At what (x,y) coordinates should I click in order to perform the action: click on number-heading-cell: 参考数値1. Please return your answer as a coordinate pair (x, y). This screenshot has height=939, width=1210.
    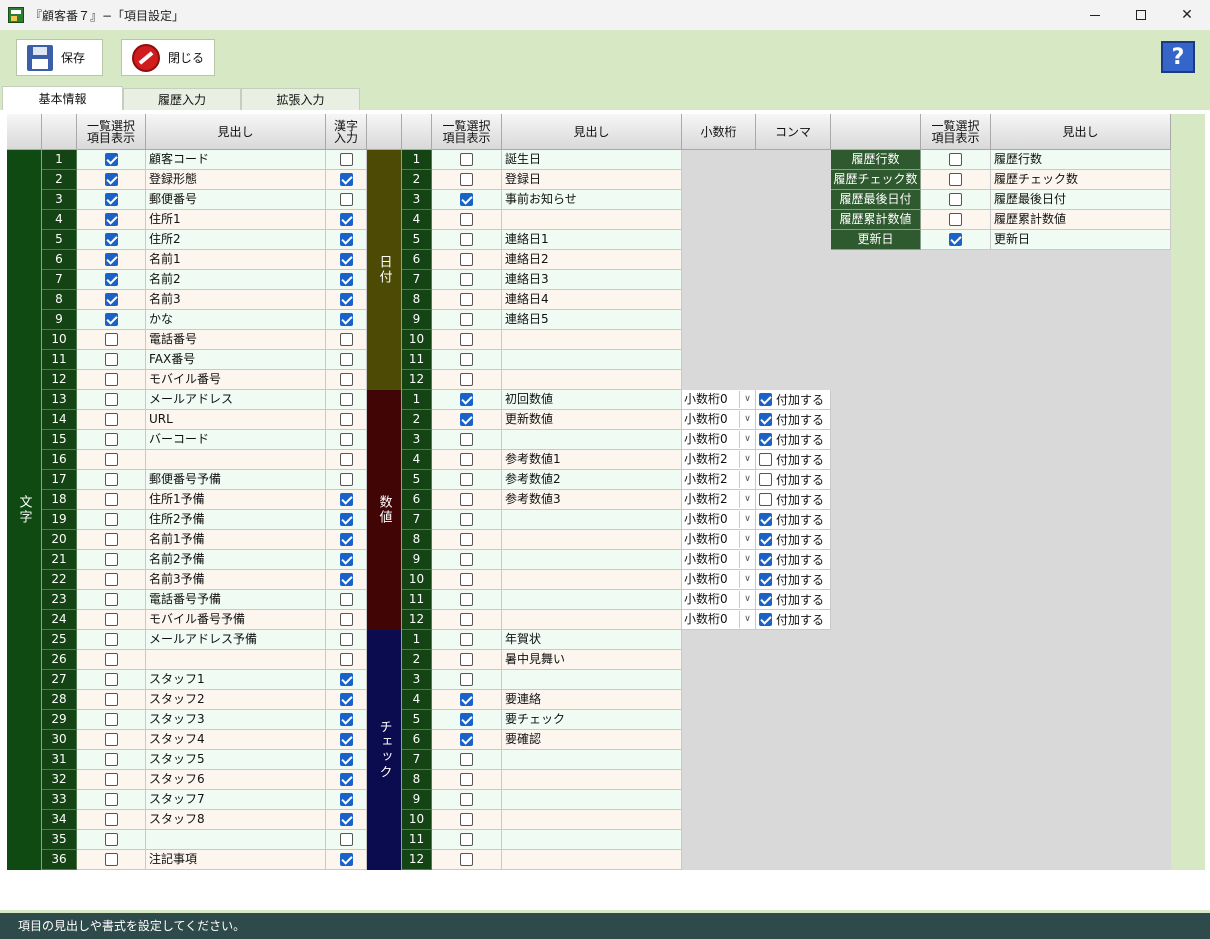
    Looking at the image, I should click on (592, 460).